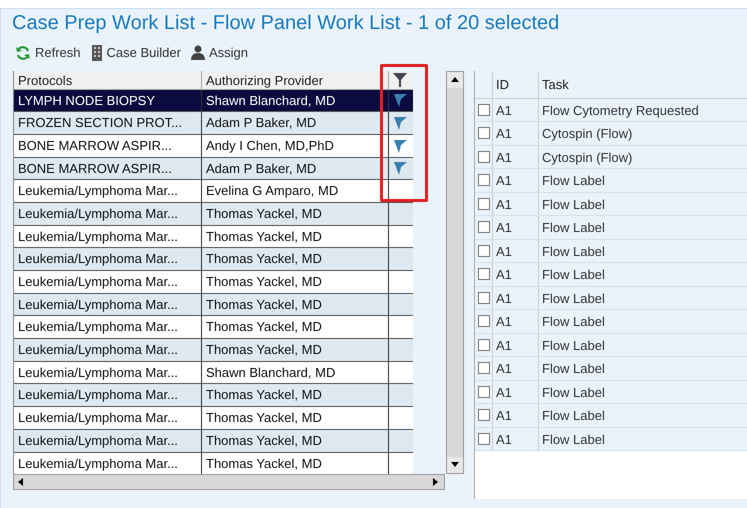  I want to click on horizontal-scrollbar, so click(229, 482).